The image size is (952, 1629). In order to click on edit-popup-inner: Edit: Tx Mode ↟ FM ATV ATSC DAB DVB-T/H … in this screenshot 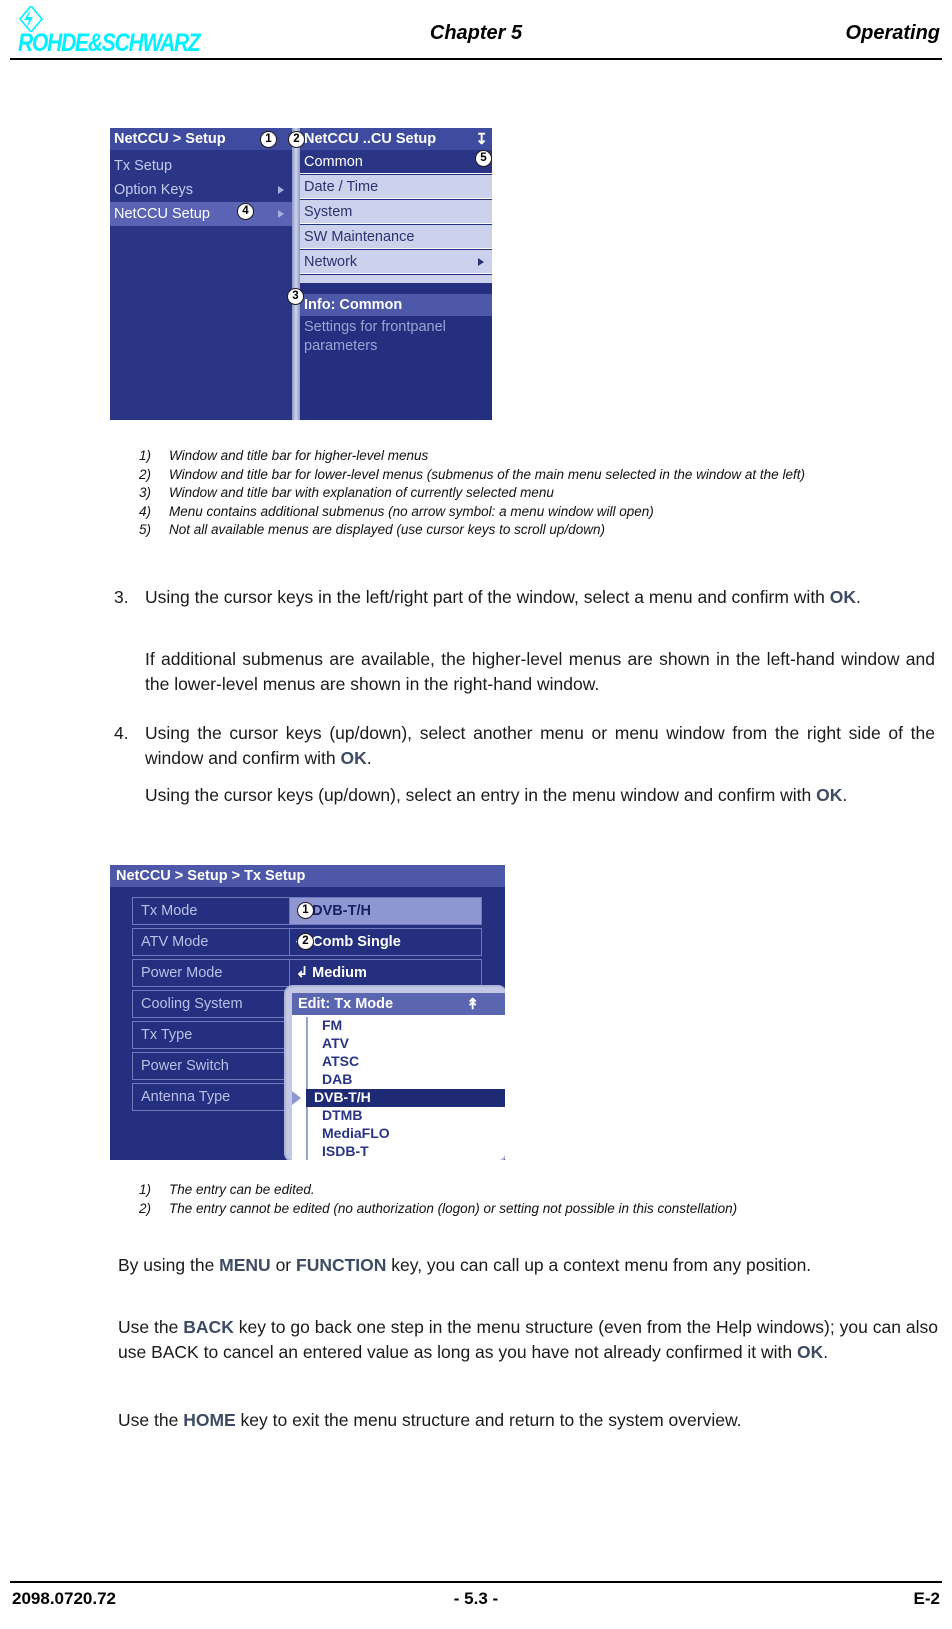, I will do `click(398, 1076)`.